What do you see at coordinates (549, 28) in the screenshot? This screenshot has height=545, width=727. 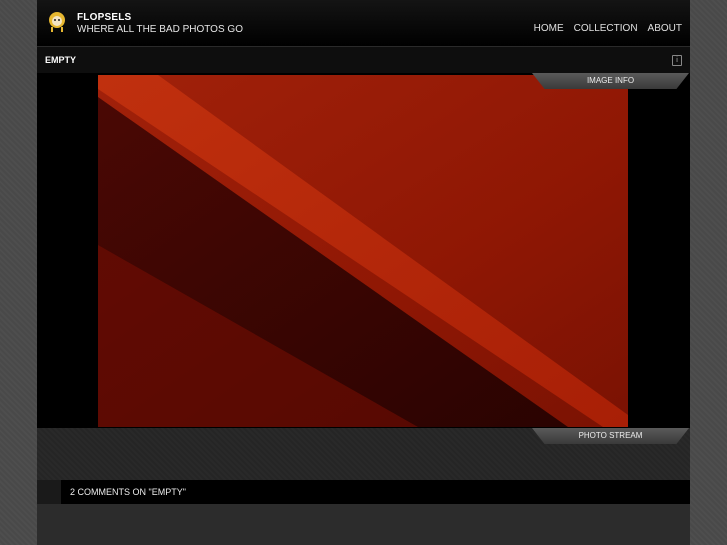 I see `nav-home: HOME` at bounding box center [549, 28].